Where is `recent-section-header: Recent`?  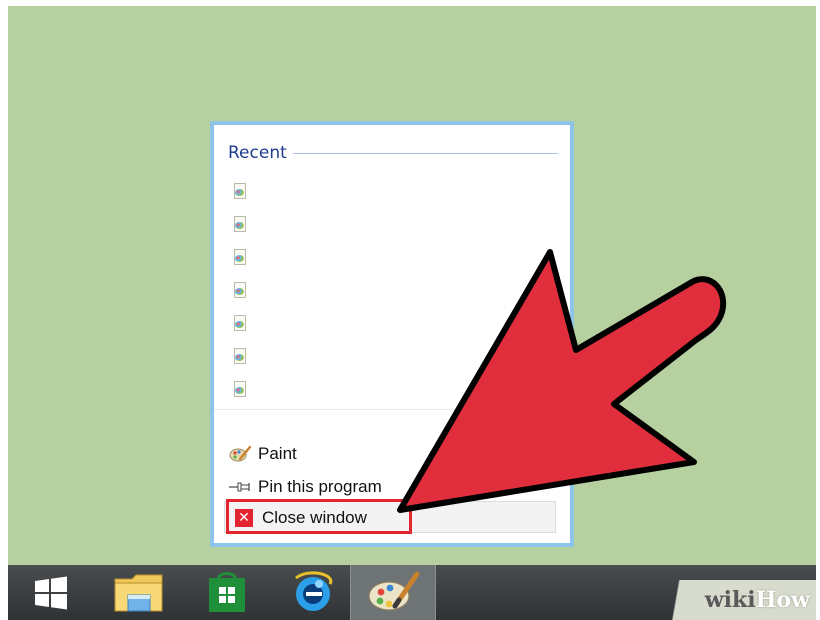
recent-section-header: Recent is located at coordinates (393, 153).